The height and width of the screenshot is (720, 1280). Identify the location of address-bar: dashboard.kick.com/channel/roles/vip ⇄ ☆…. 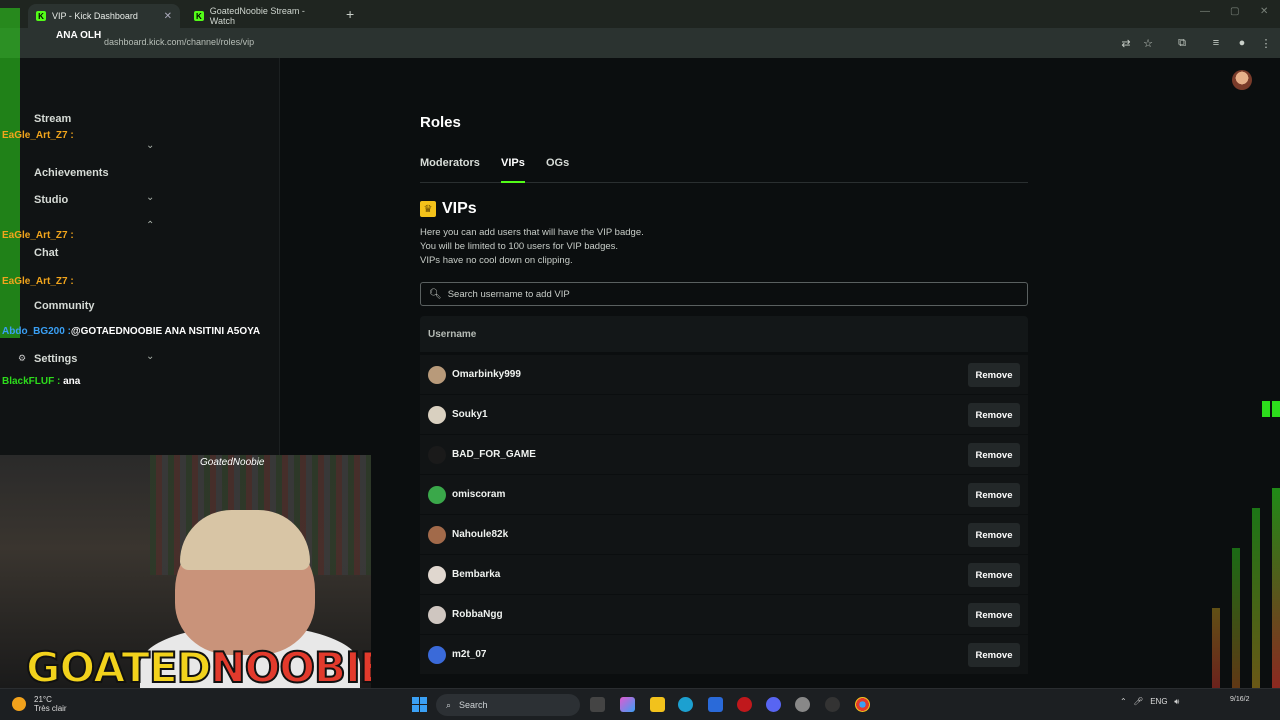
(640, 43).